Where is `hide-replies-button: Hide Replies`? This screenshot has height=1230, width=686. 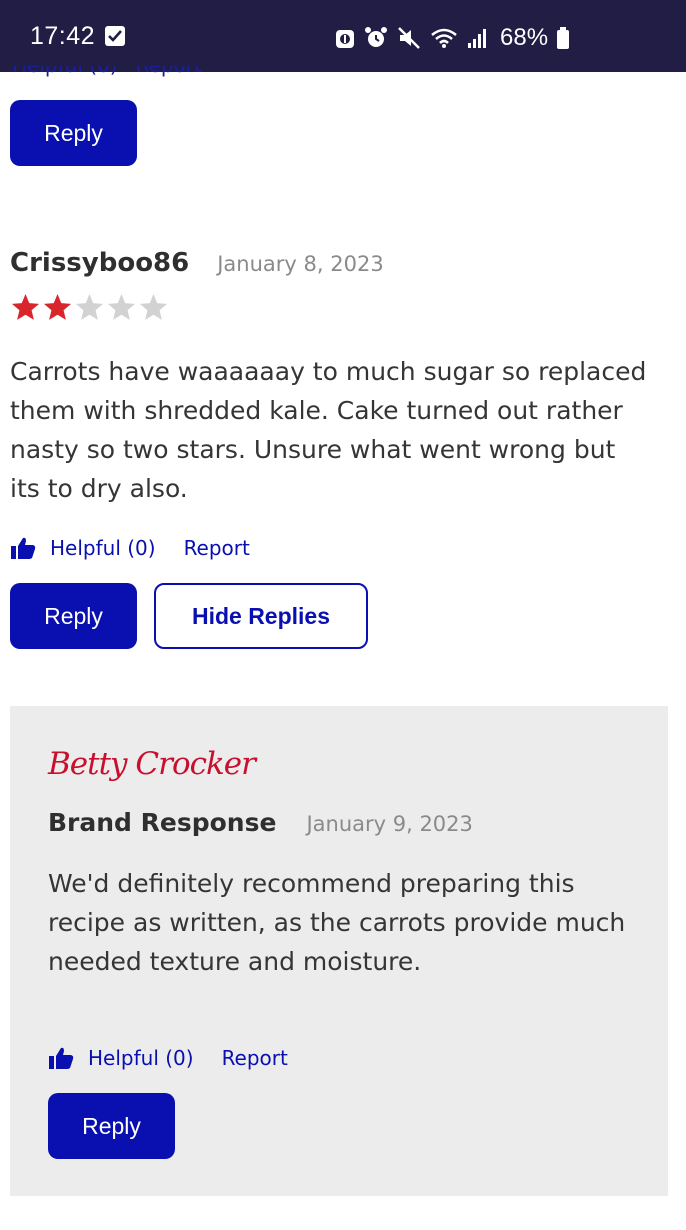 hide-replies-button: Hide Replies is located at coordinates (261, 616).